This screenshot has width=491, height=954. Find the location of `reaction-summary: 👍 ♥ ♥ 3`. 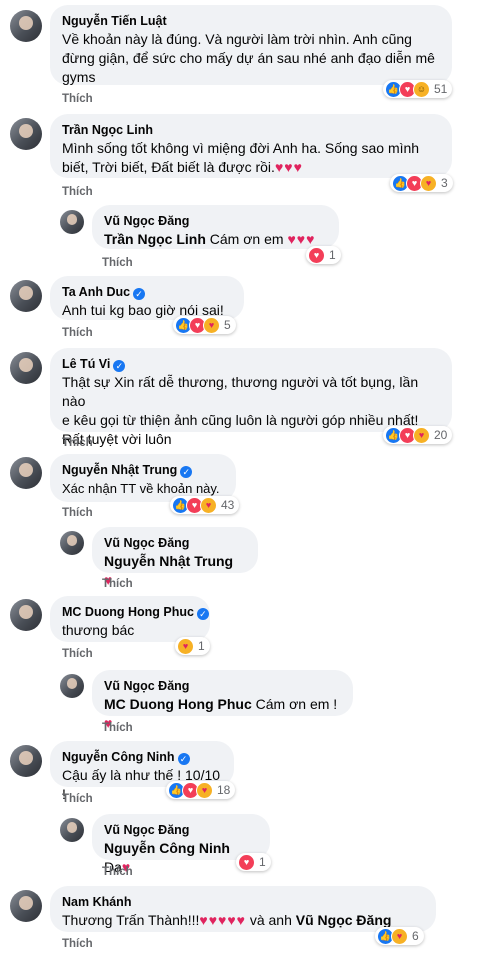

reaction-summary: 👍 ♥ ♥ 3 is located at coordinates (421, 183).